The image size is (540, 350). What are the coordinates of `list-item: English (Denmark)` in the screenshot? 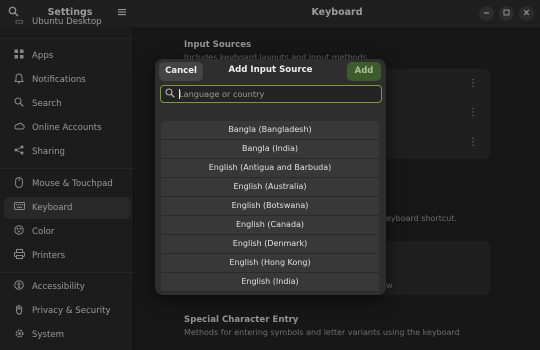 It's located at (270, 244).